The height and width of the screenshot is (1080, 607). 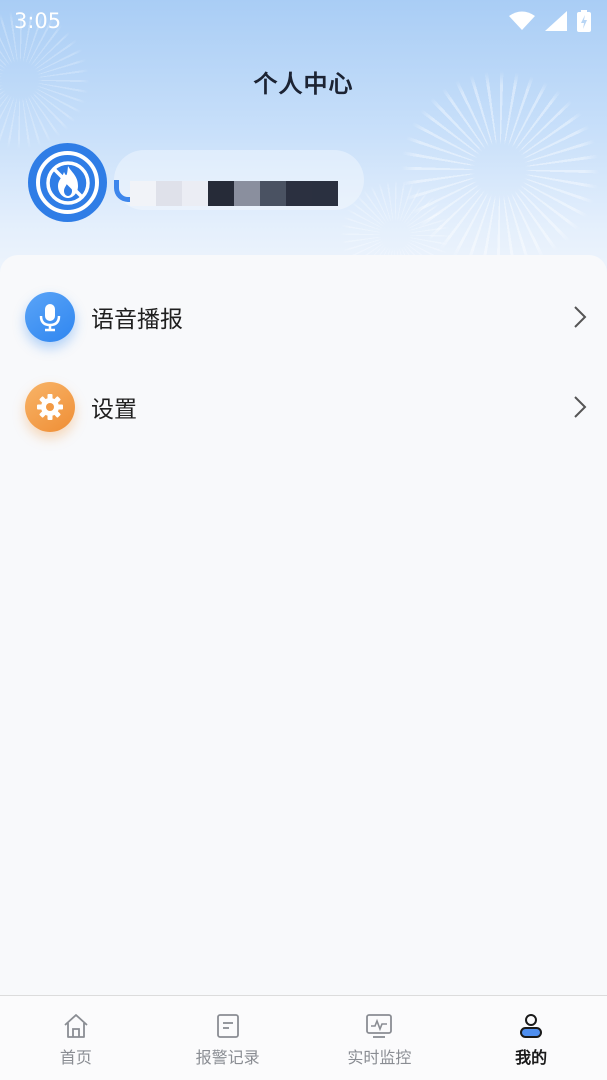 What do you see at coordinates (38, 21) in the screenshot?
I see `status-time: 3:05` at bounding box center [38, 21].